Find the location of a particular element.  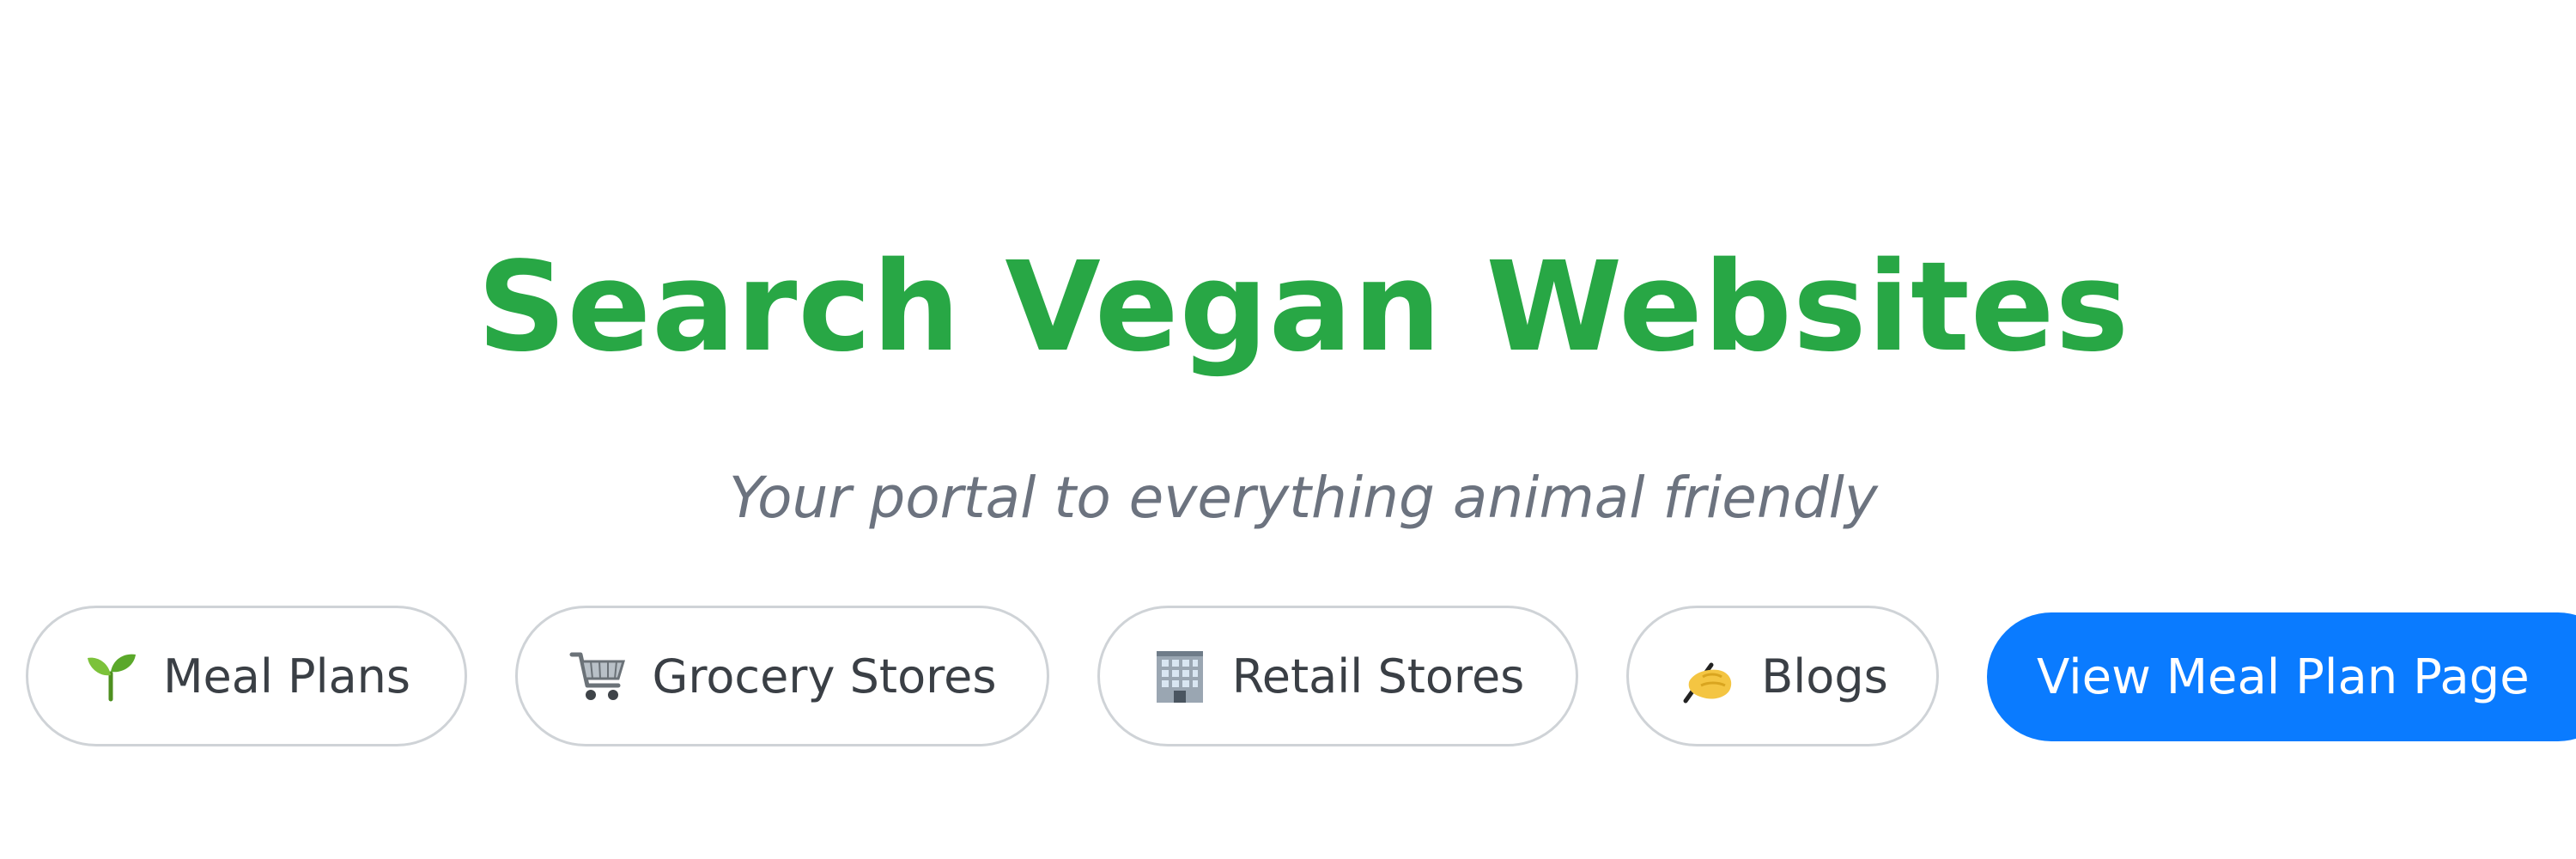

seedling-icon is located at coordinates (111, 676).